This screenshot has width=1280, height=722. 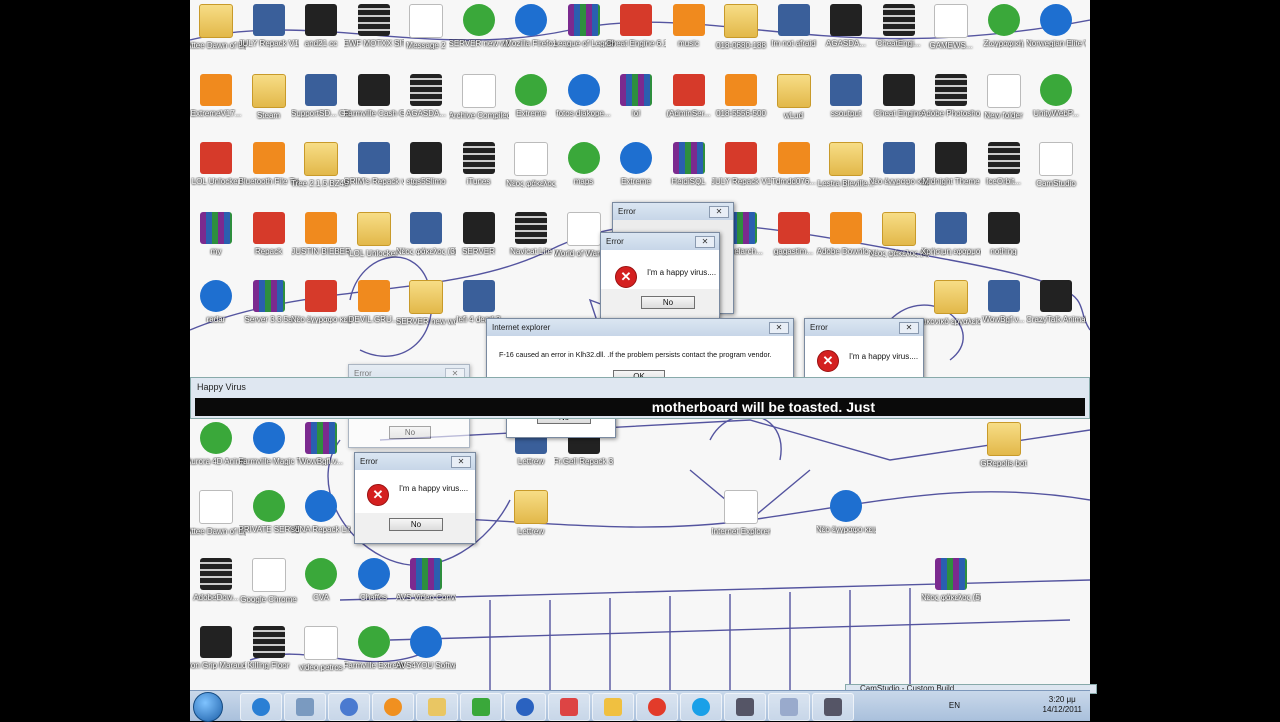 What do you see at coordinates (689, 172) in the screenshot?
I see `desktop-icon: HeidiSQL` at bounding box center [689, 172].